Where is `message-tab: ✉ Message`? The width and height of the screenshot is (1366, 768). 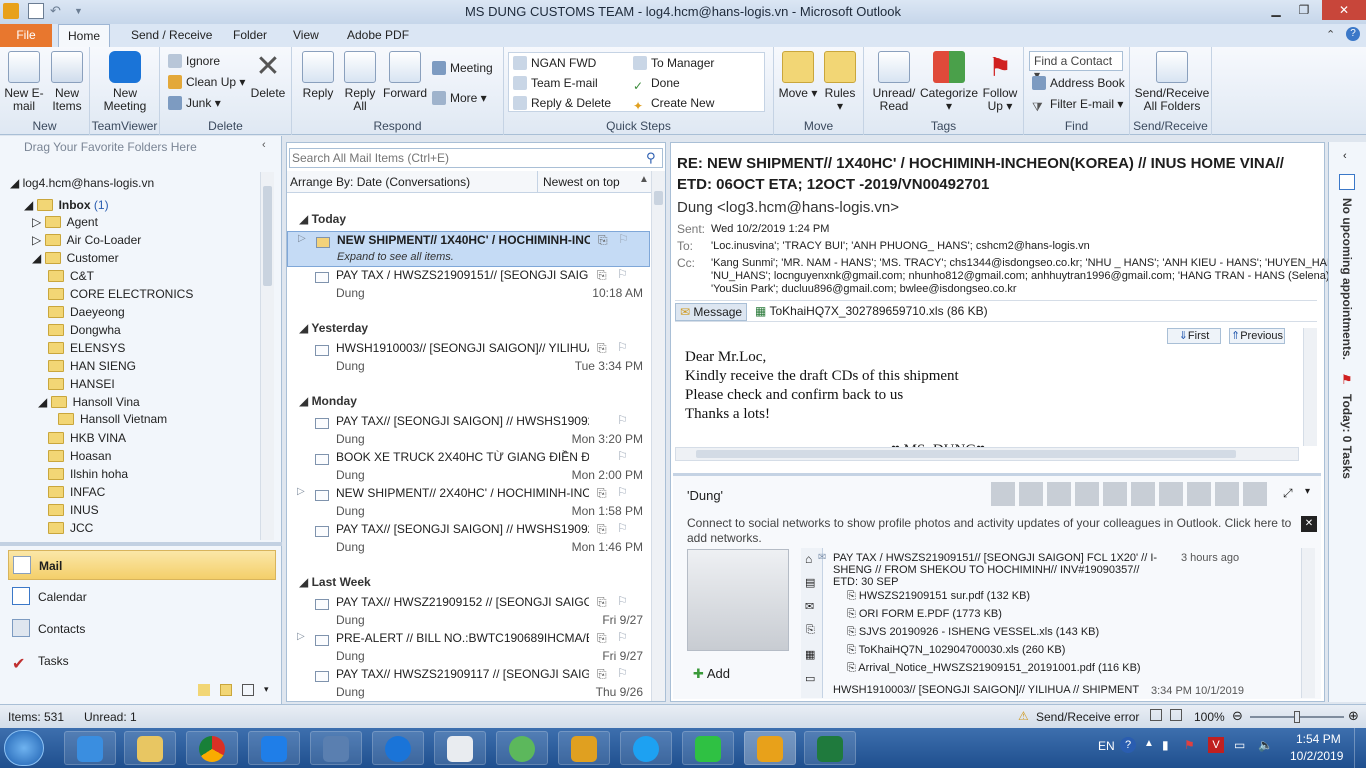
message-tab: ✉ Message is located at coordinates (711, 312).